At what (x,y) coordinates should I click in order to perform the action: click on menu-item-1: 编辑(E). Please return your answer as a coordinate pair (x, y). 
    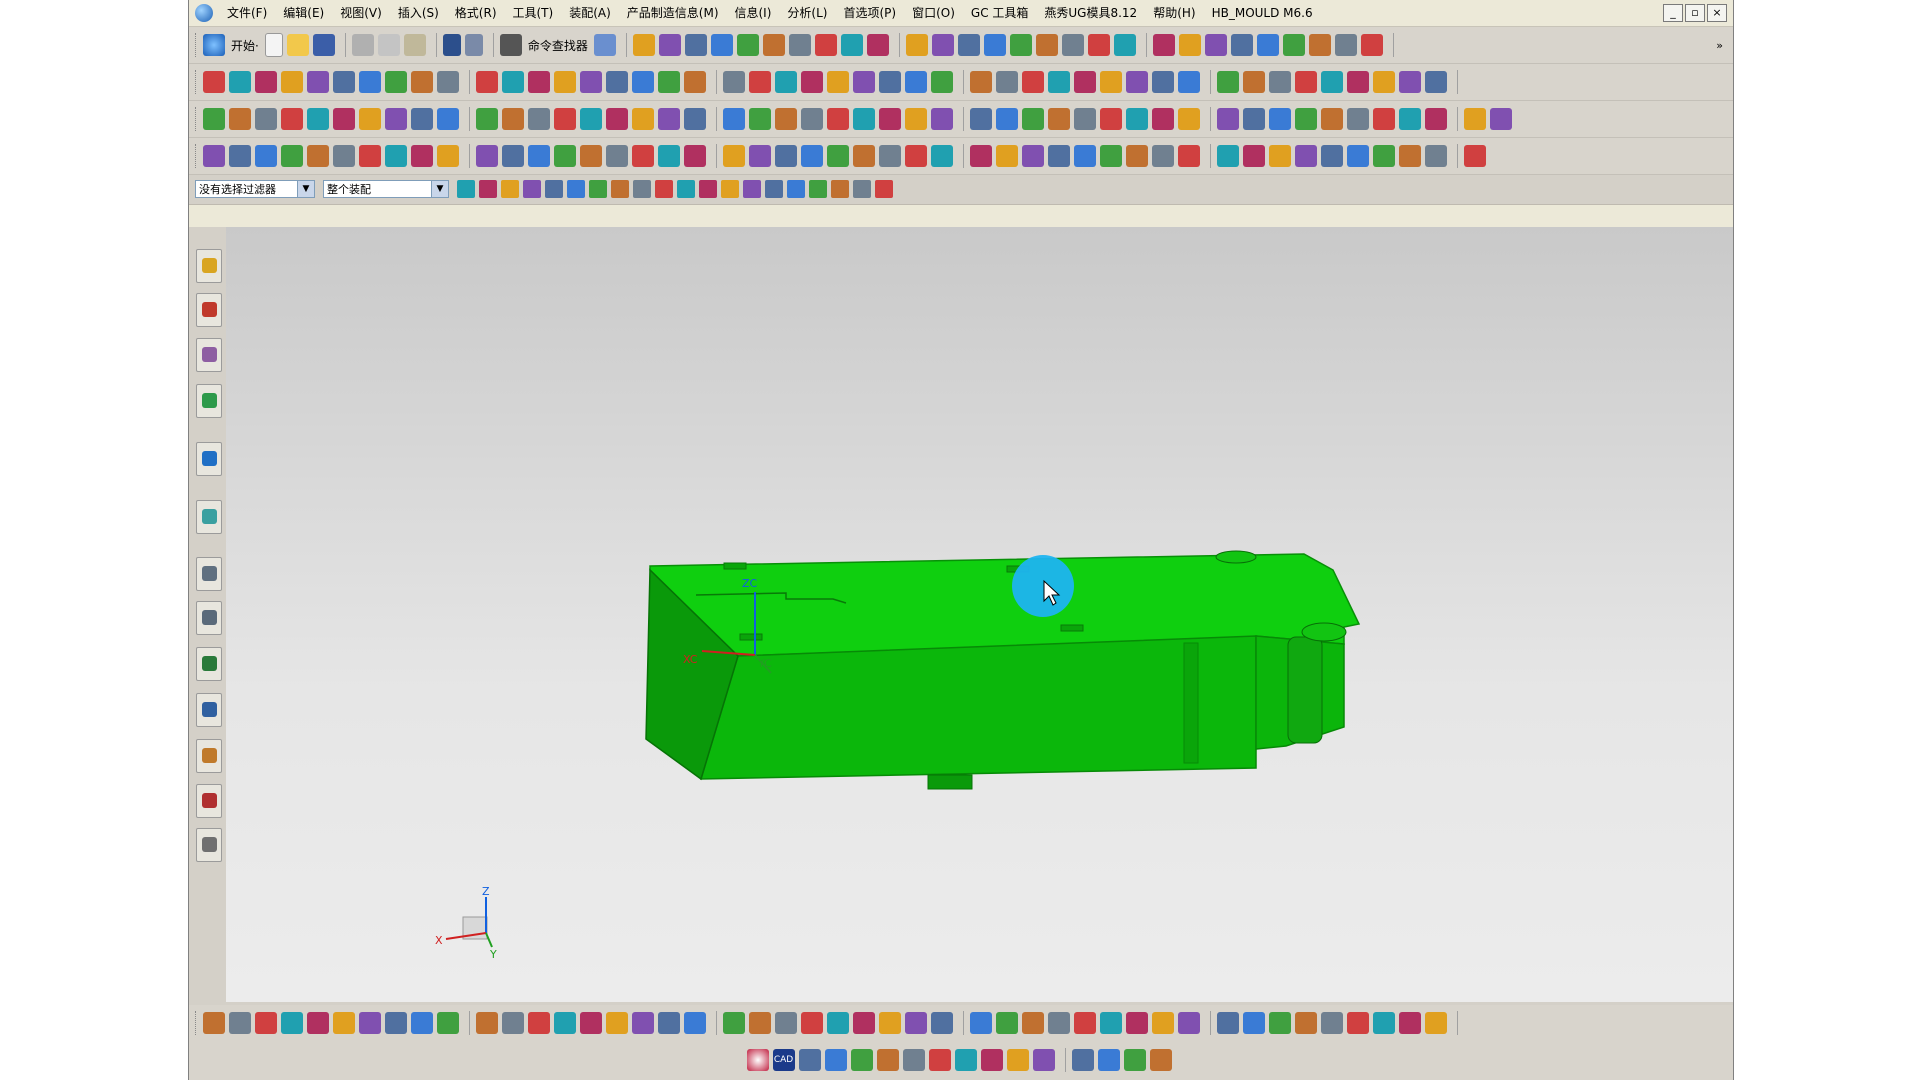
    Looking at the image, I should click on (303, 13).